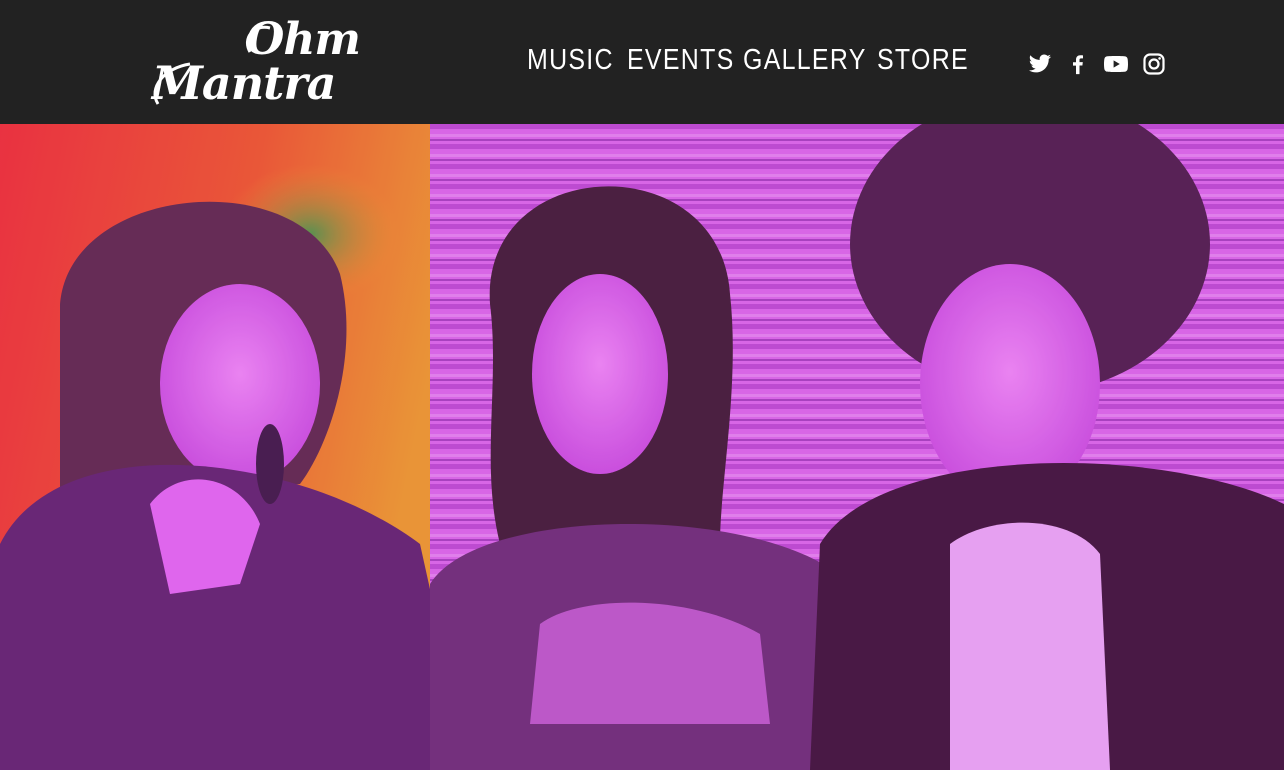 This screenshot has height=770, width=1284. Describe the element at coordinates (922, 60) in the screenshot. I see `nav-store: STORE` at that location.